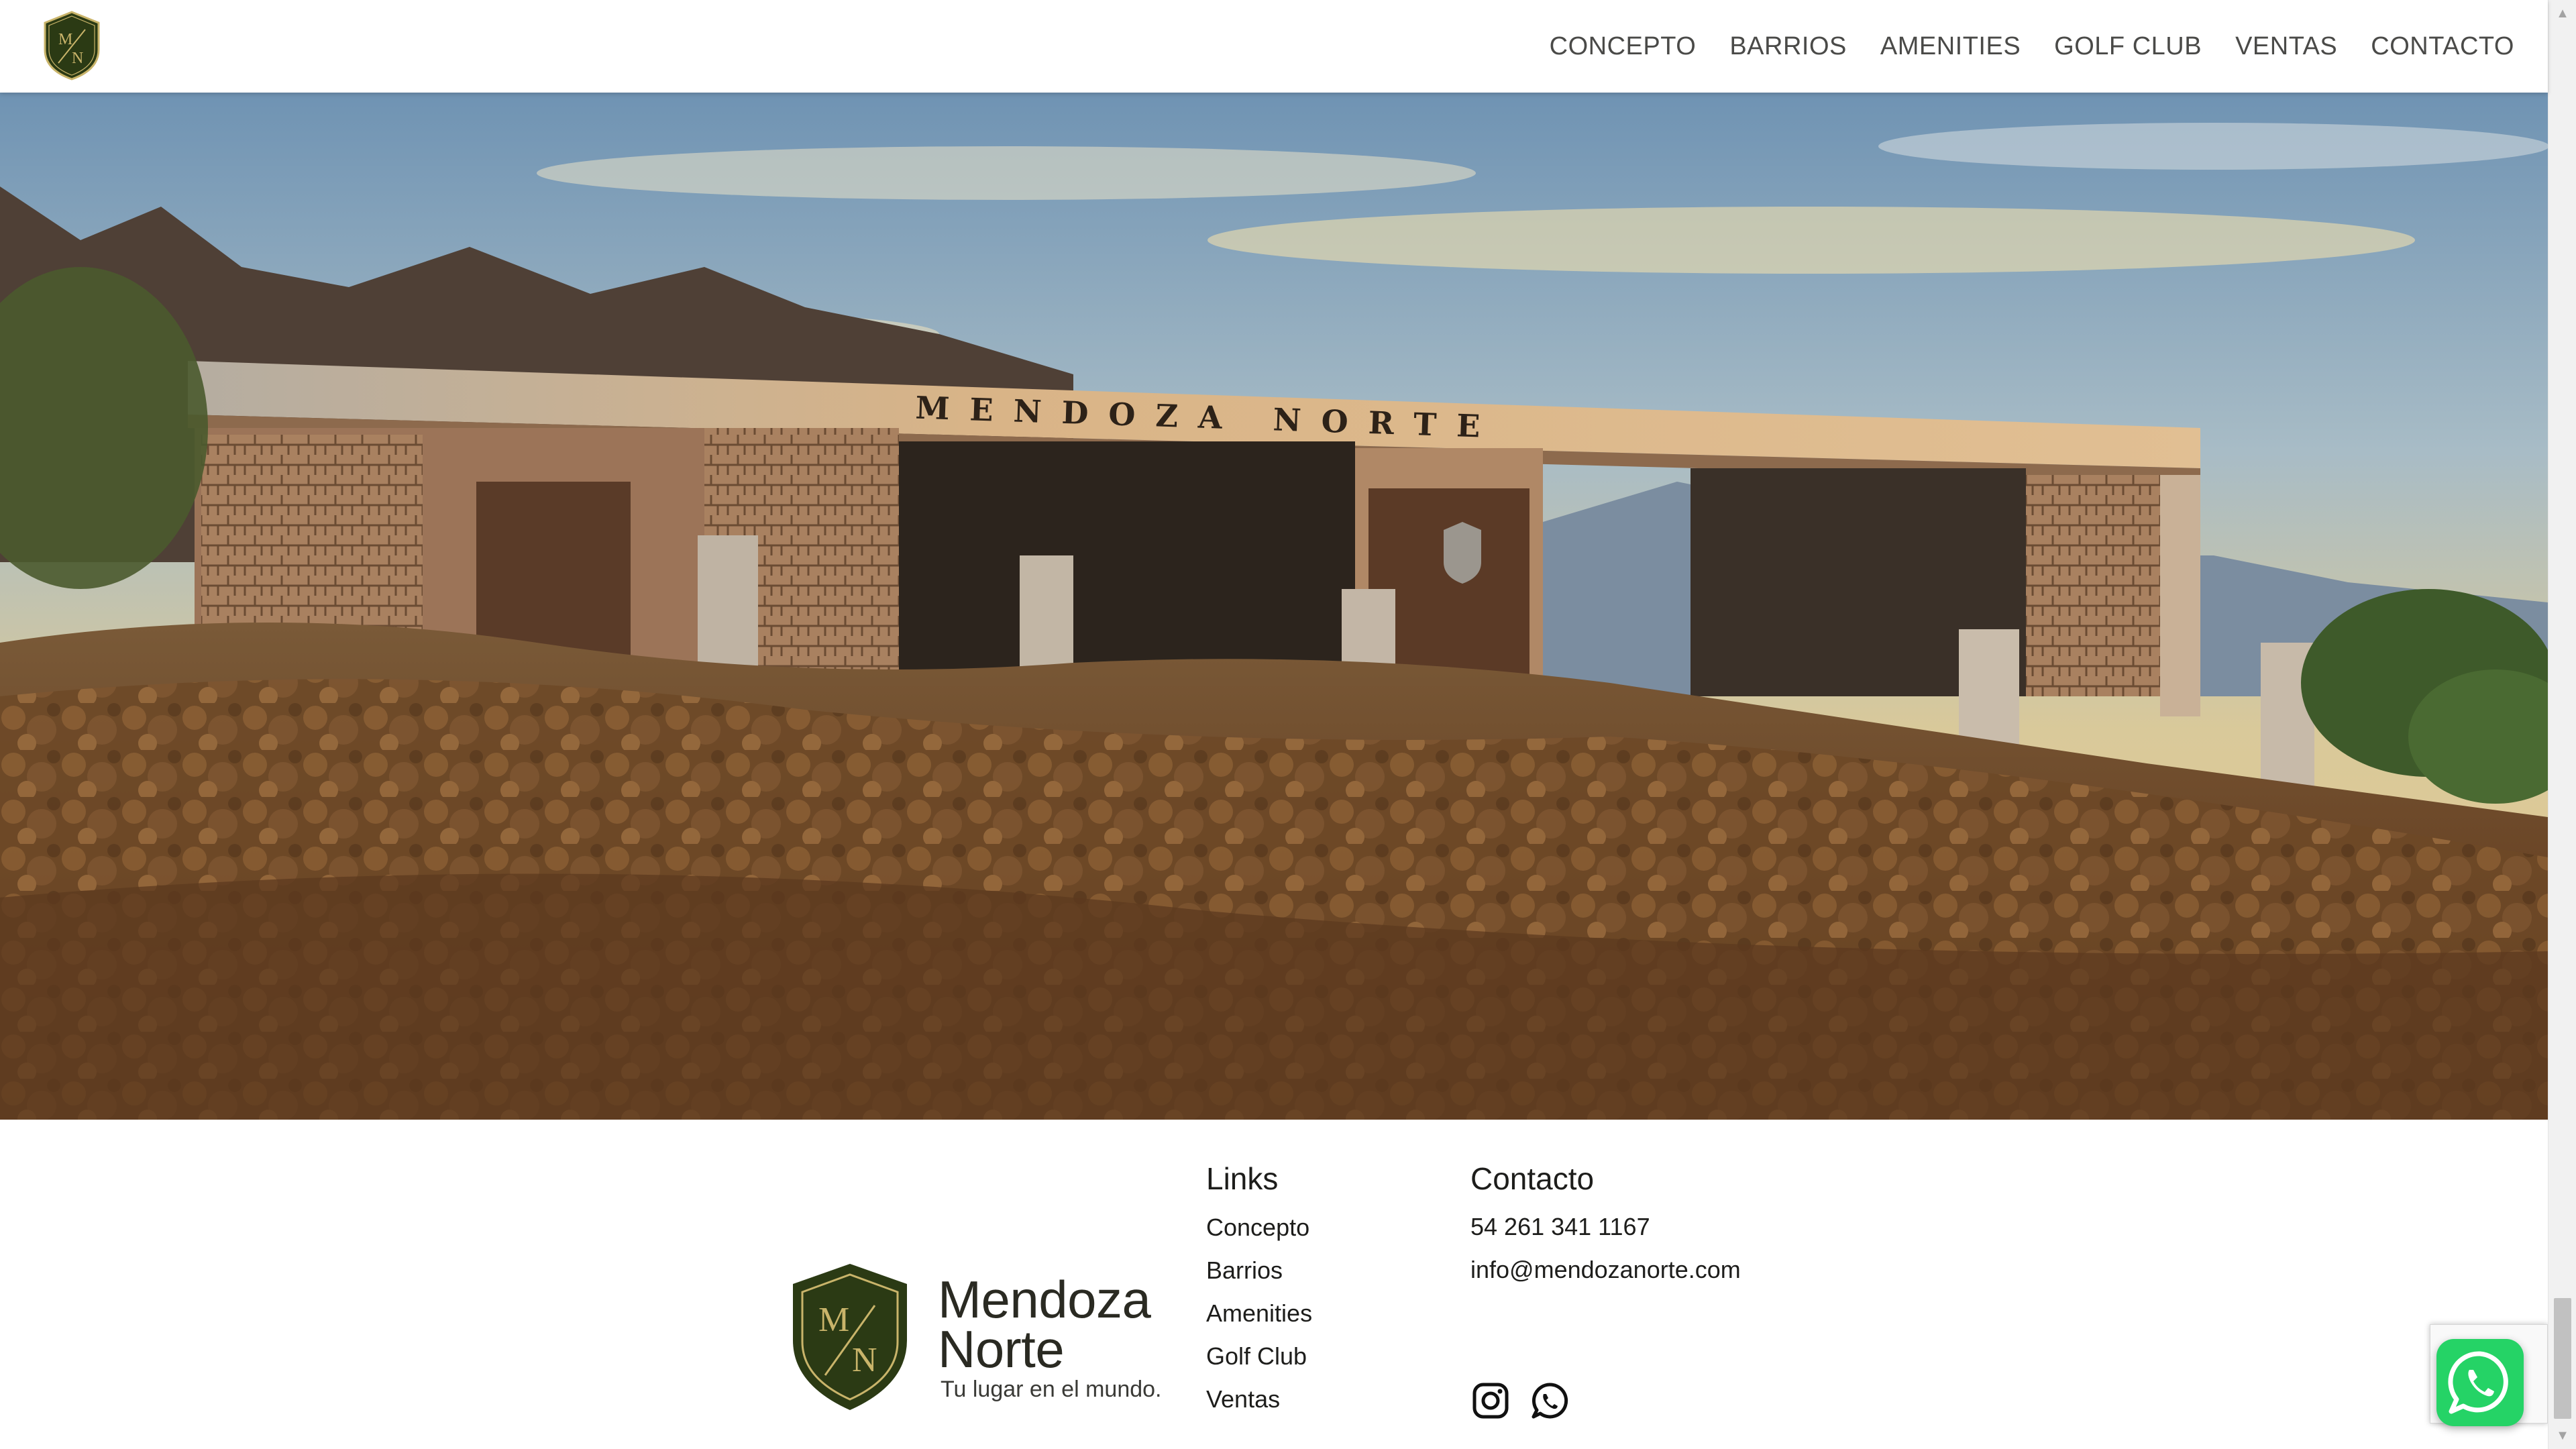 This screenshot has height=1449, width=2576. What do you see at coordinates (1950, 46) in the screenshot?
I see `nav-amenities: AMENITIES` at bounding box center [1950, 46].